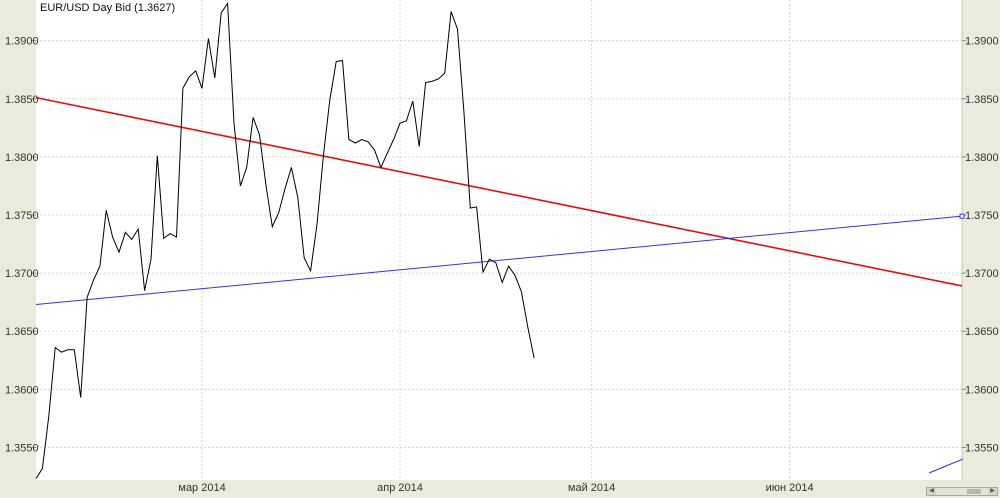 This screenshot has height=498, width=1000. What do you see at coordinates (992, 491) in the screenshot?
I see `scroll-right-icon: ▶` at bounding box center [992, 491].